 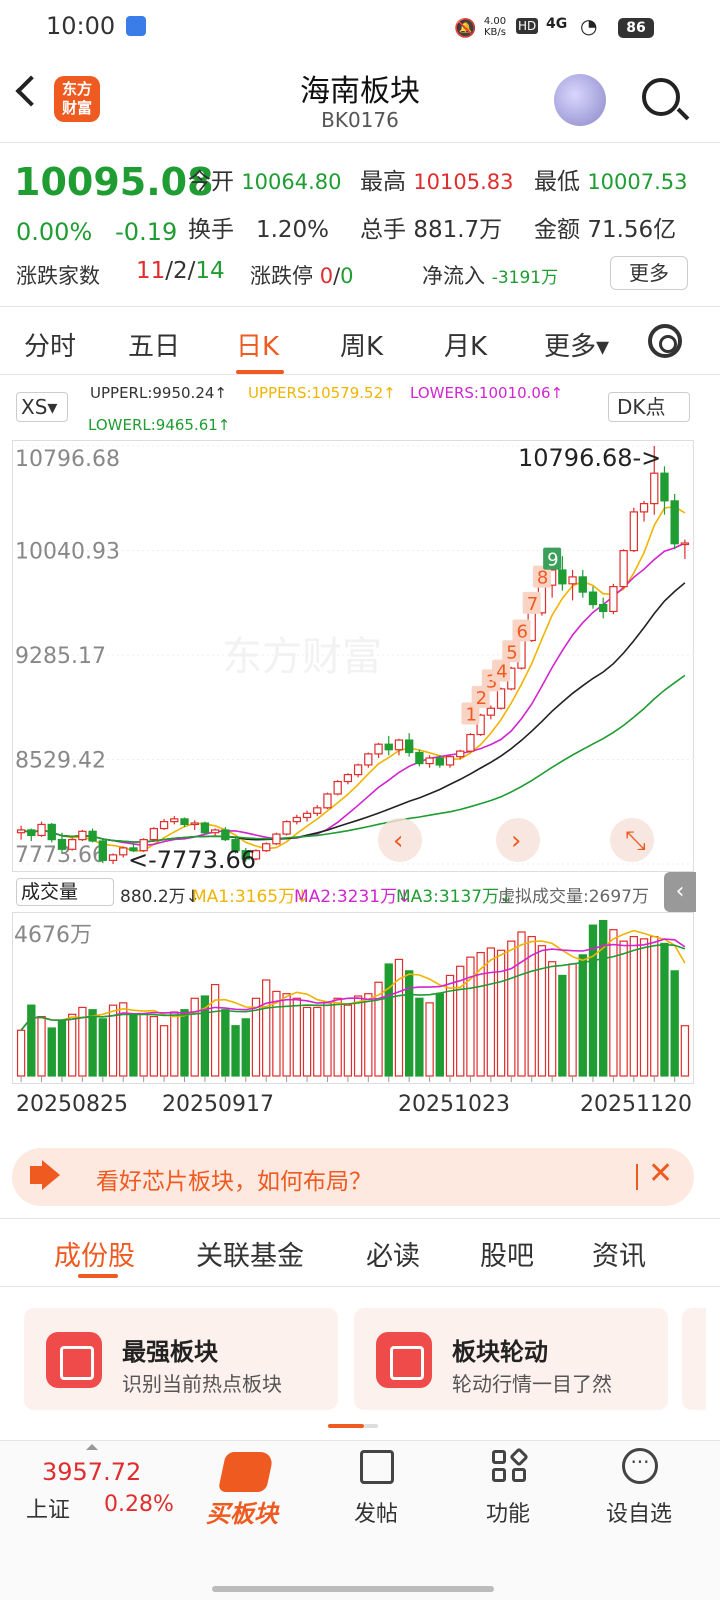 I want to click on edit-post-icon, so click(x=377, y=1467).